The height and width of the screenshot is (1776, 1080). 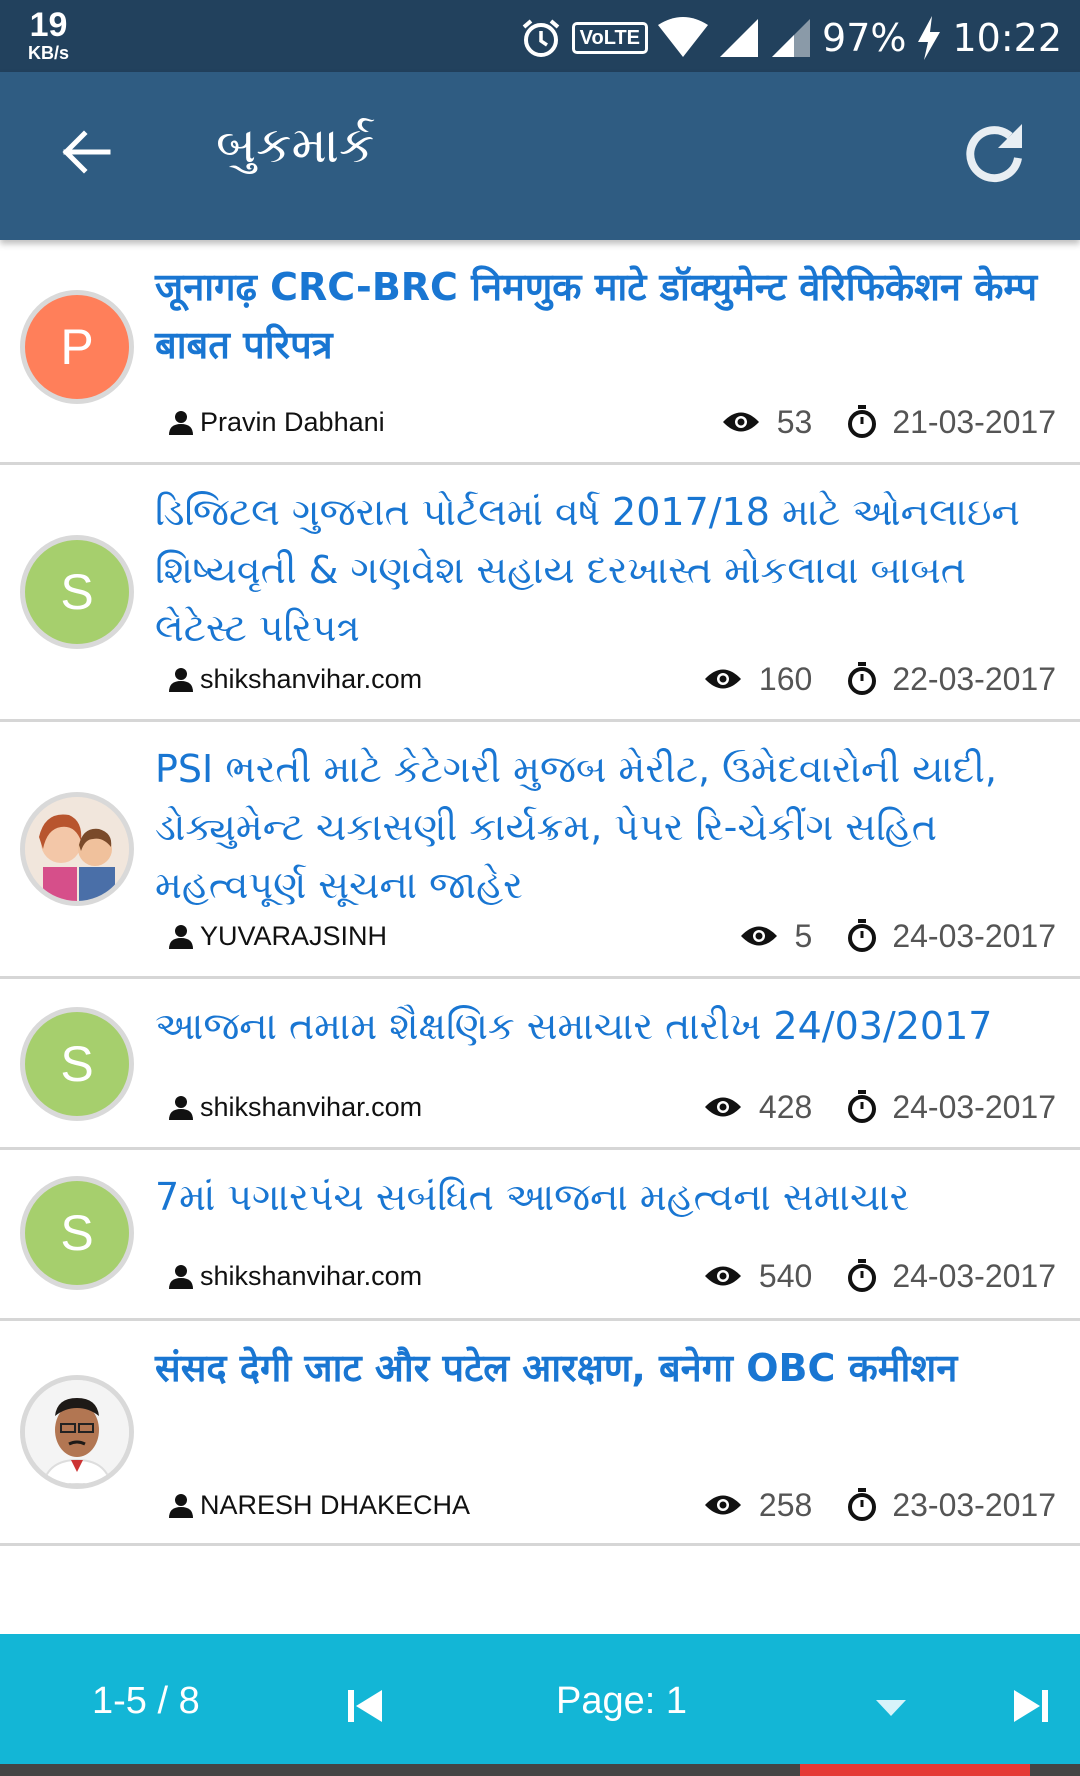 What do you see at coordinates (621, 1701) in the screenshot?
I see `page-selector-label: Page: 1` at bounding box center [621, 1701].